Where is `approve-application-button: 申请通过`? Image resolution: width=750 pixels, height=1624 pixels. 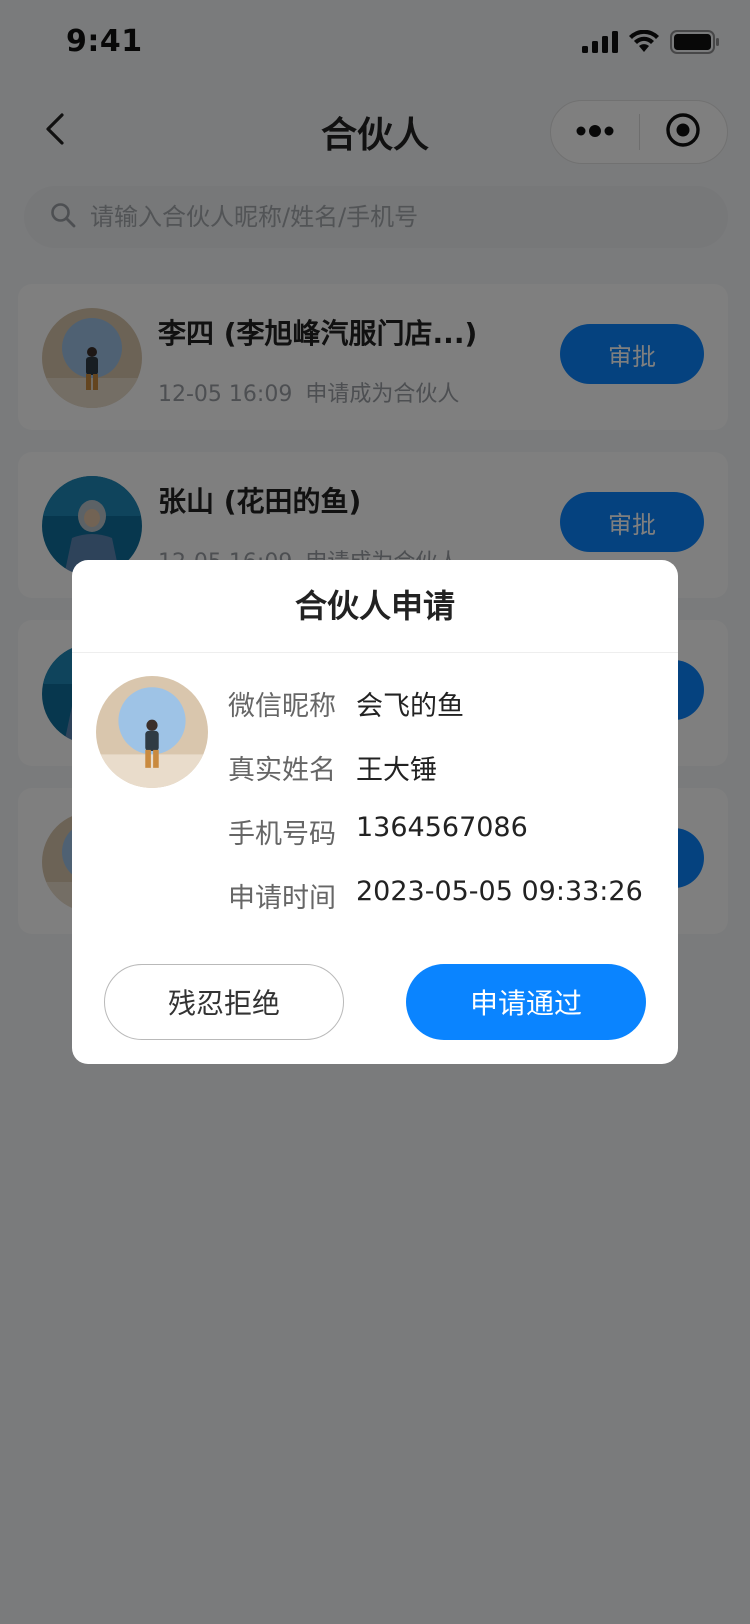
approve-application-button: 申请通过 is located at coordinates (526, 1002).